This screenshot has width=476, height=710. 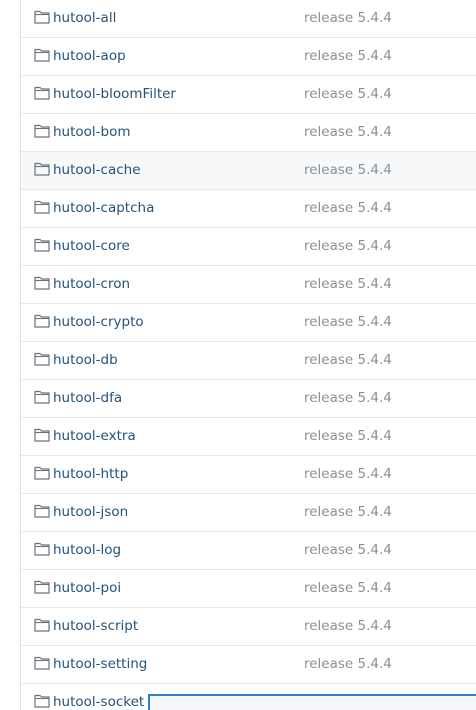 What do you see at coordinates (248, 171) in the screenshot?
I see `file-row: hutool-cache release 5.4.4` at bounding box center [248, 171].